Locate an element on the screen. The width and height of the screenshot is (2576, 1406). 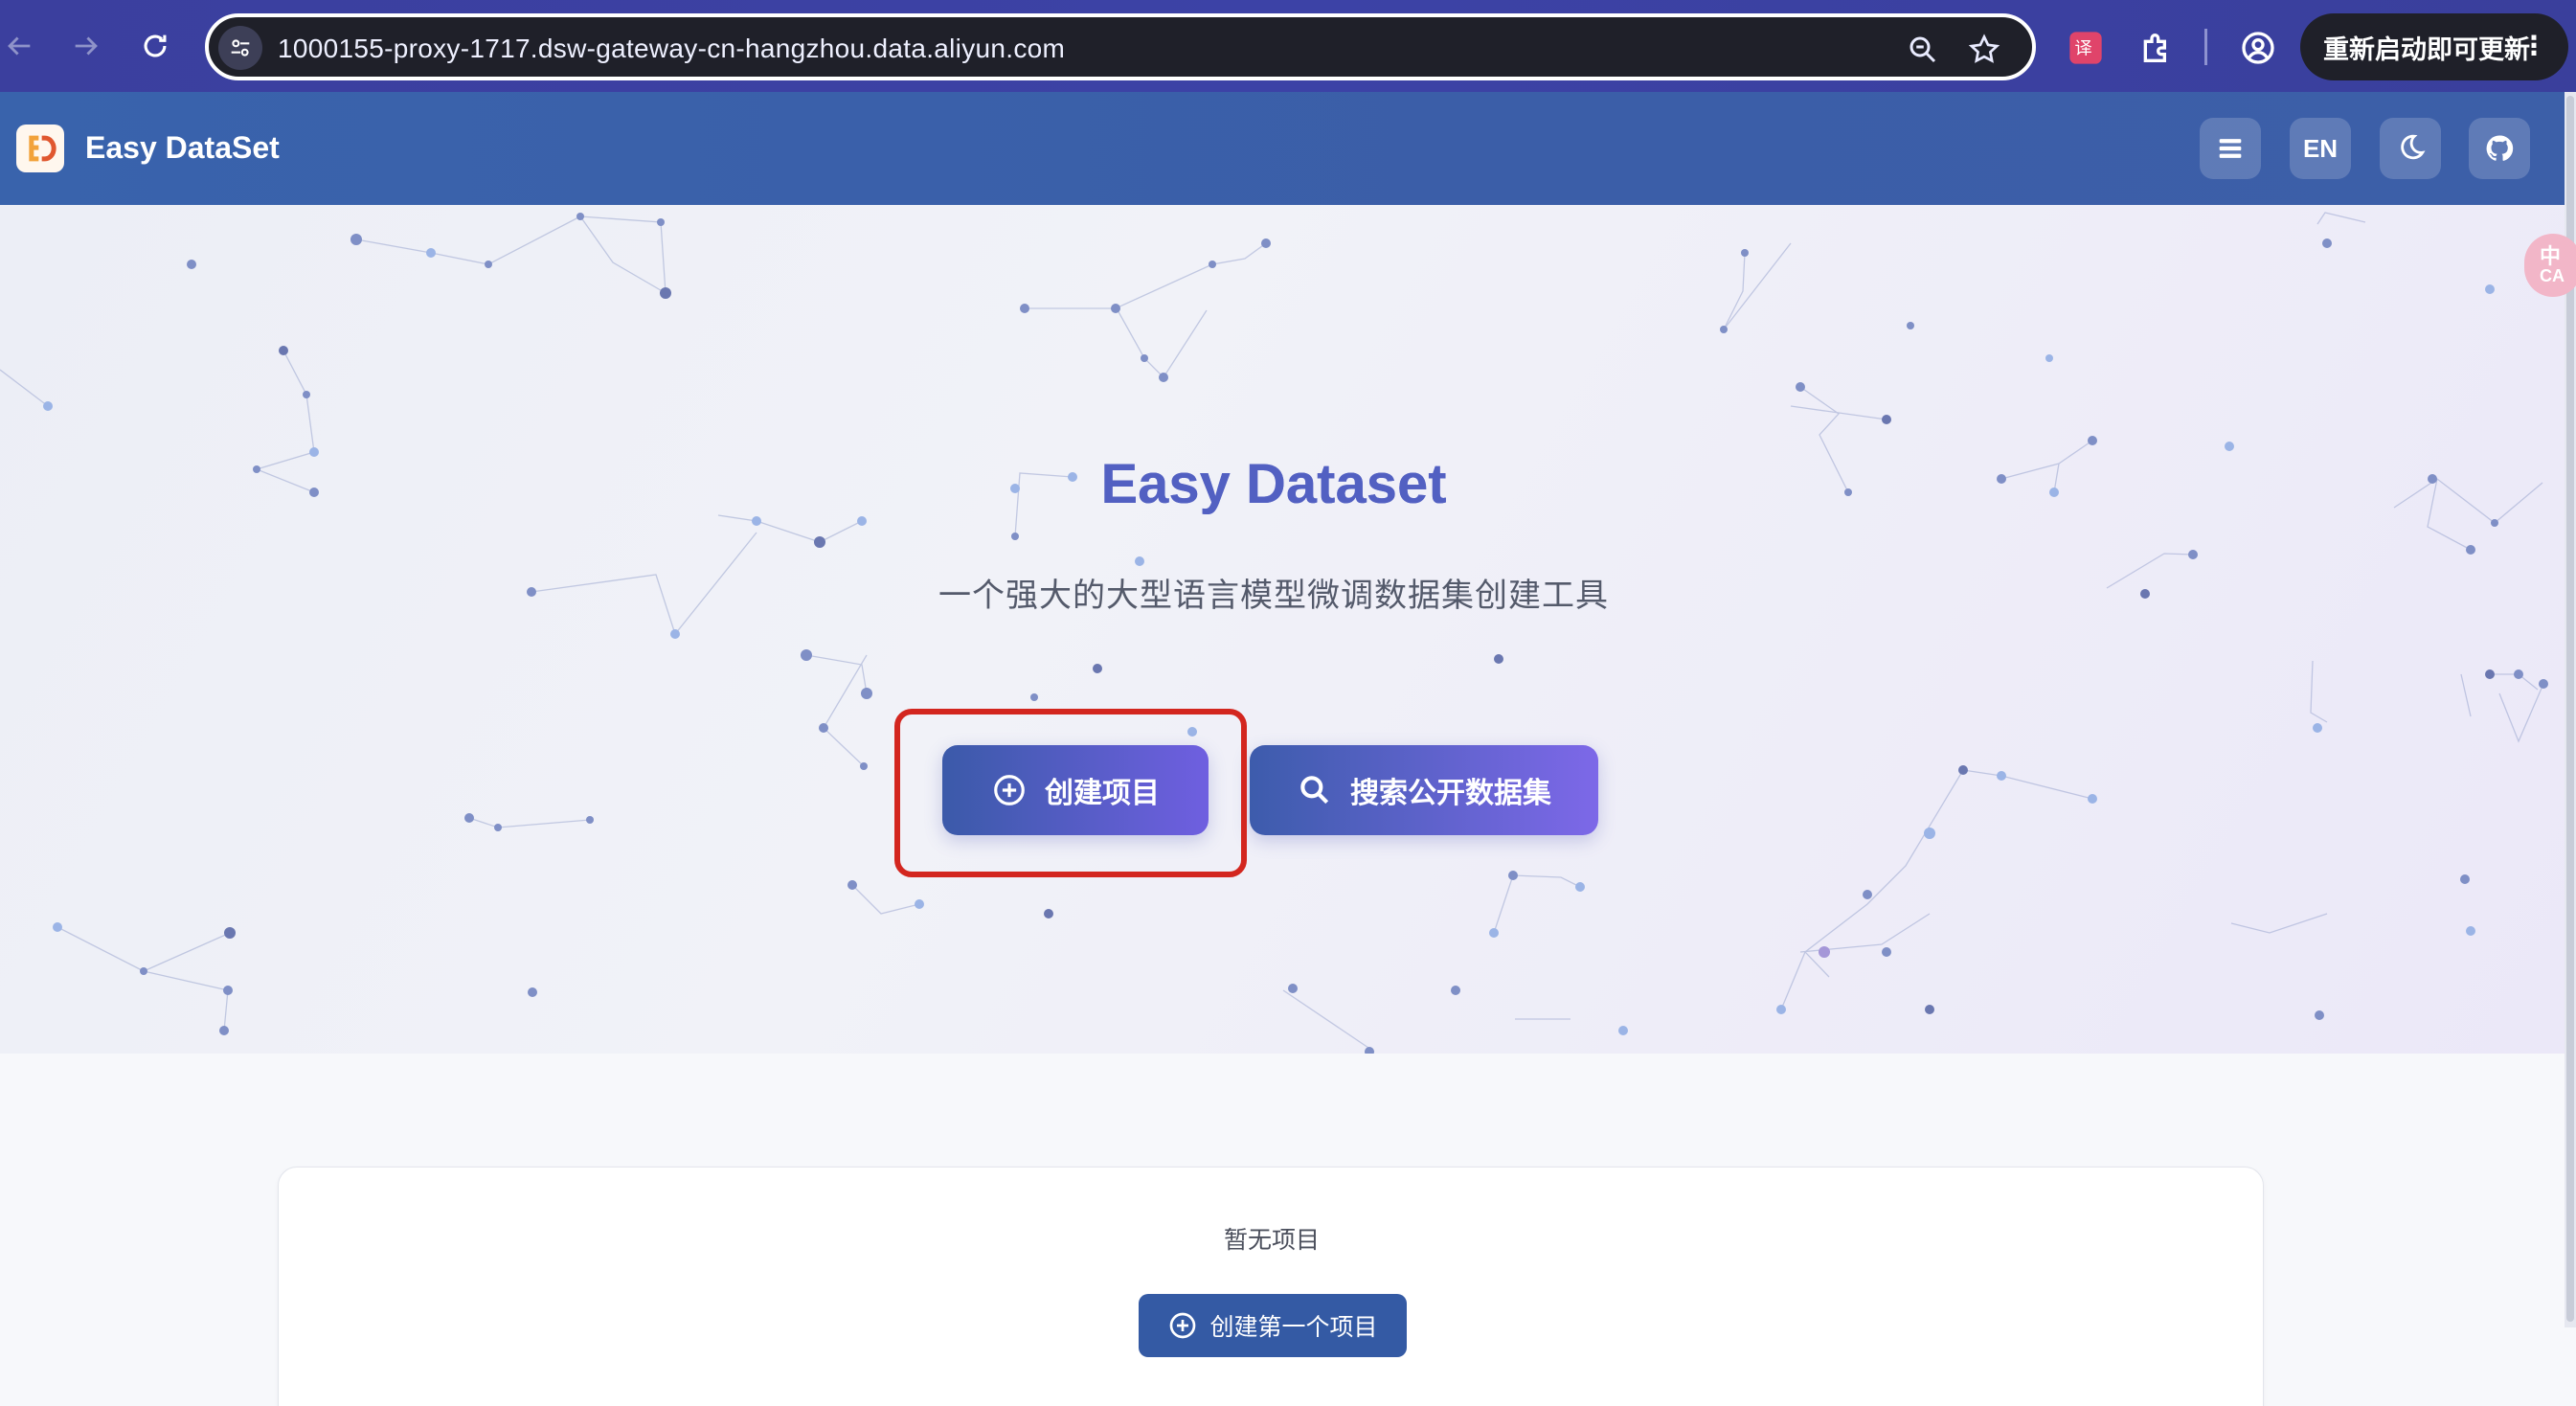
github-button is located at coordinates (2499, 148).